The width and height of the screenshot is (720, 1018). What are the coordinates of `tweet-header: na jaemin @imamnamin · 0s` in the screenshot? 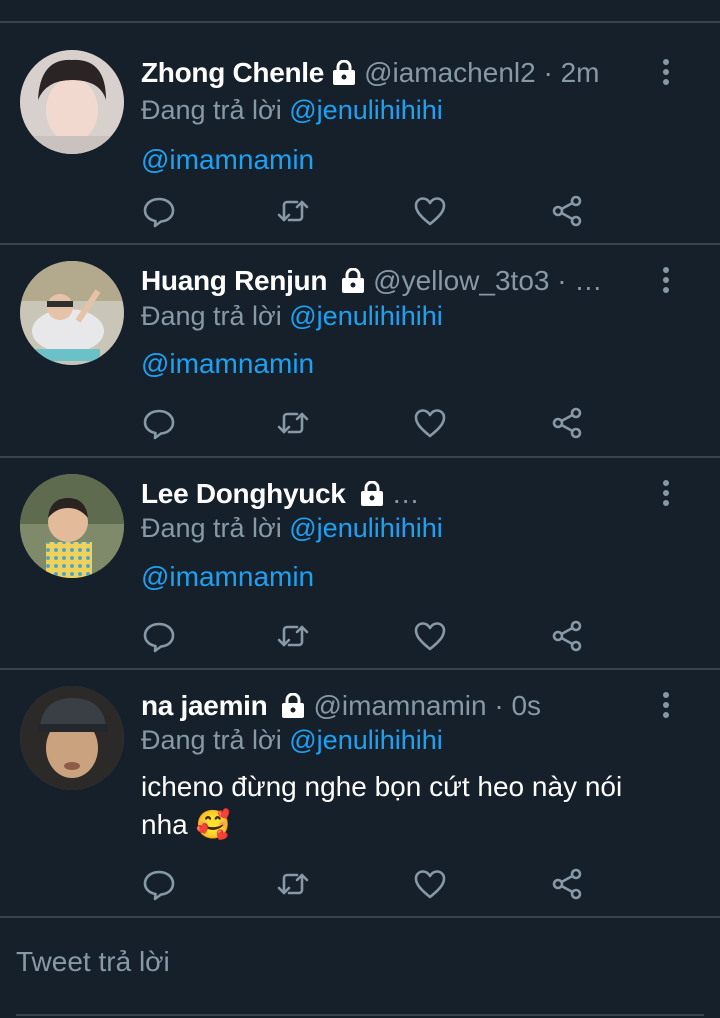 It's located at (391, 706).